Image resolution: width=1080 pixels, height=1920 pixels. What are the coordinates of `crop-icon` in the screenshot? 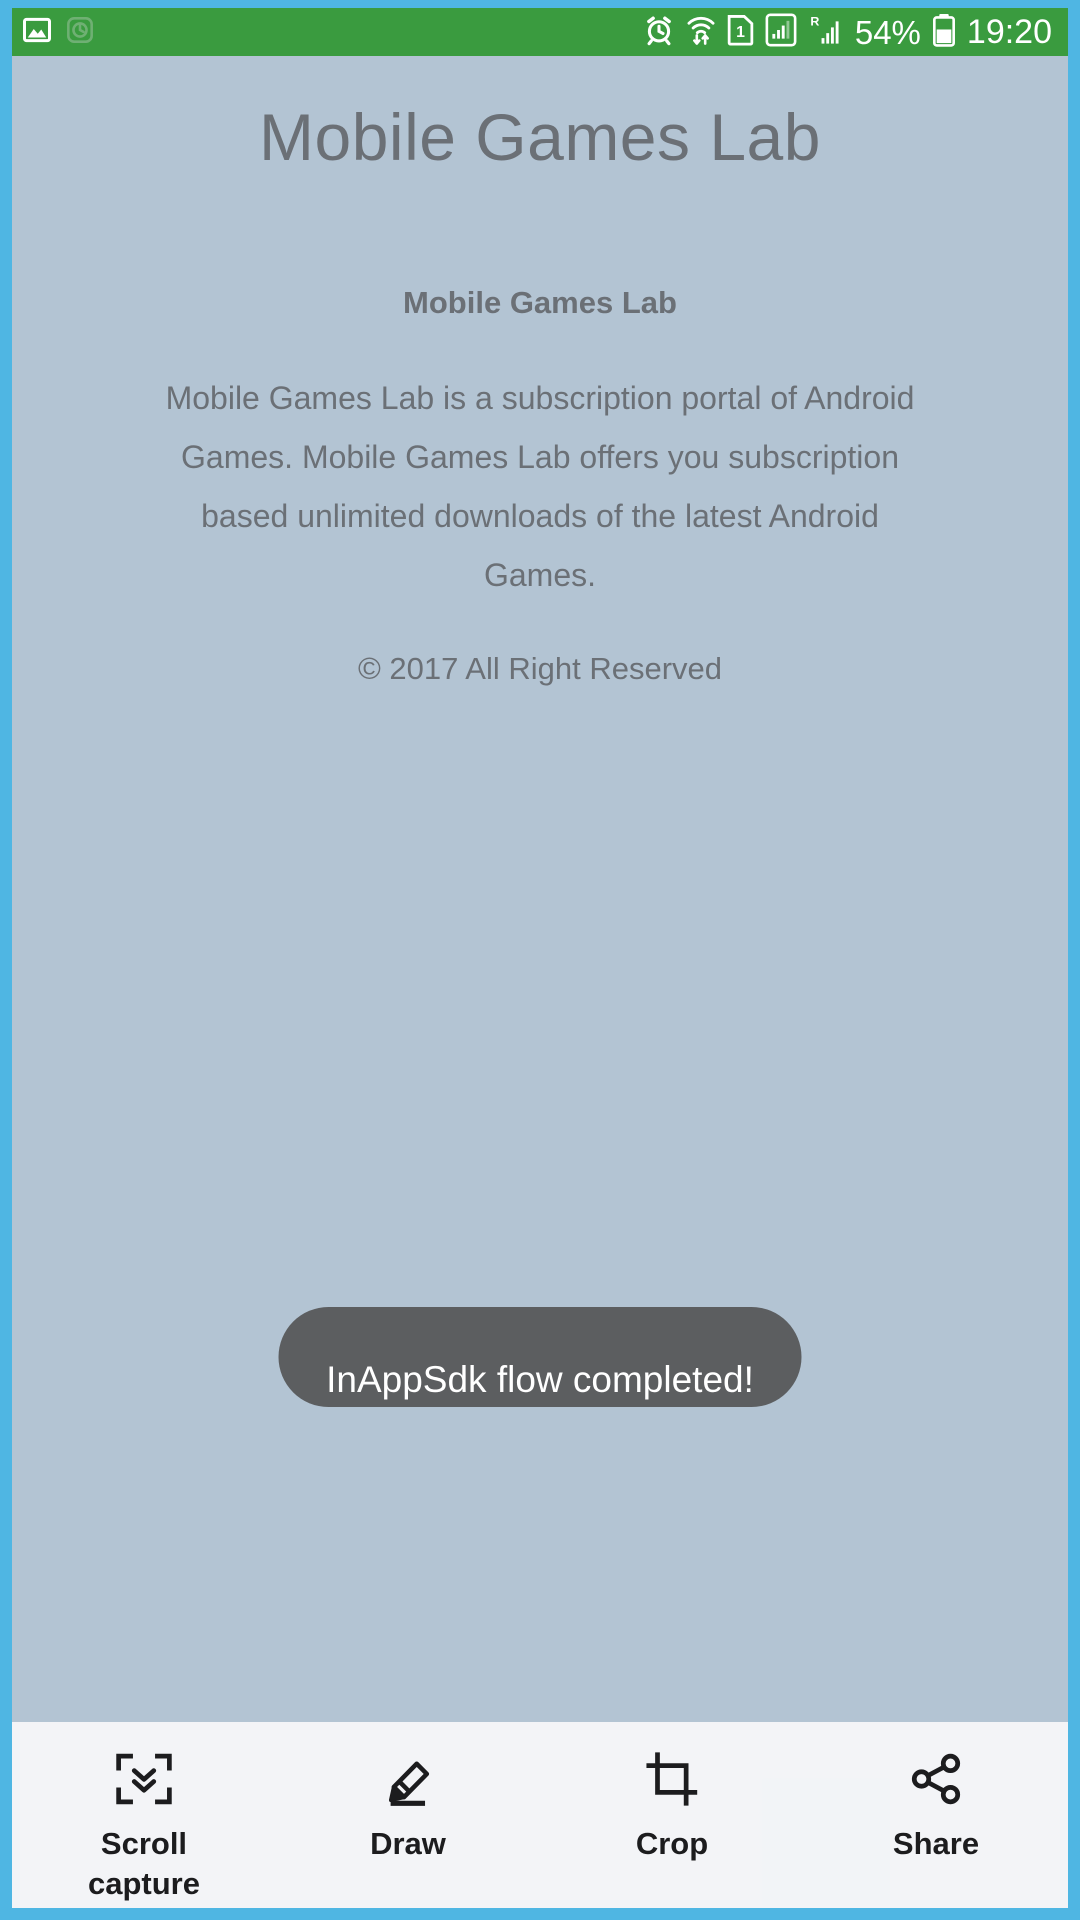 It's located at (672, 1779).